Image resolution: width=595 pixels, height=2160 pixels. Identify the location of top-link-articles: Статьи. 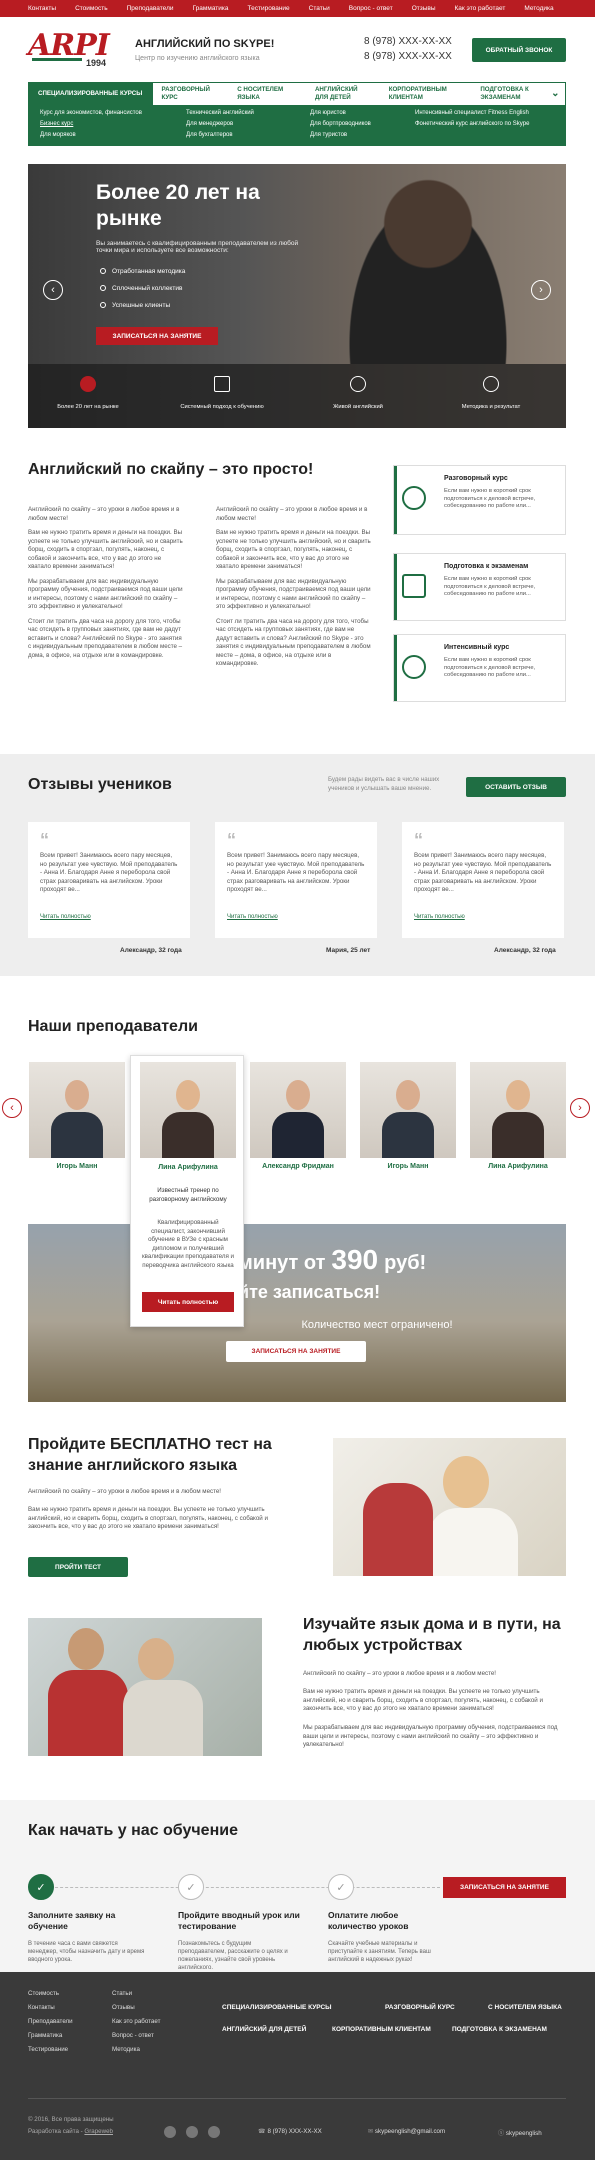
(319, 8).